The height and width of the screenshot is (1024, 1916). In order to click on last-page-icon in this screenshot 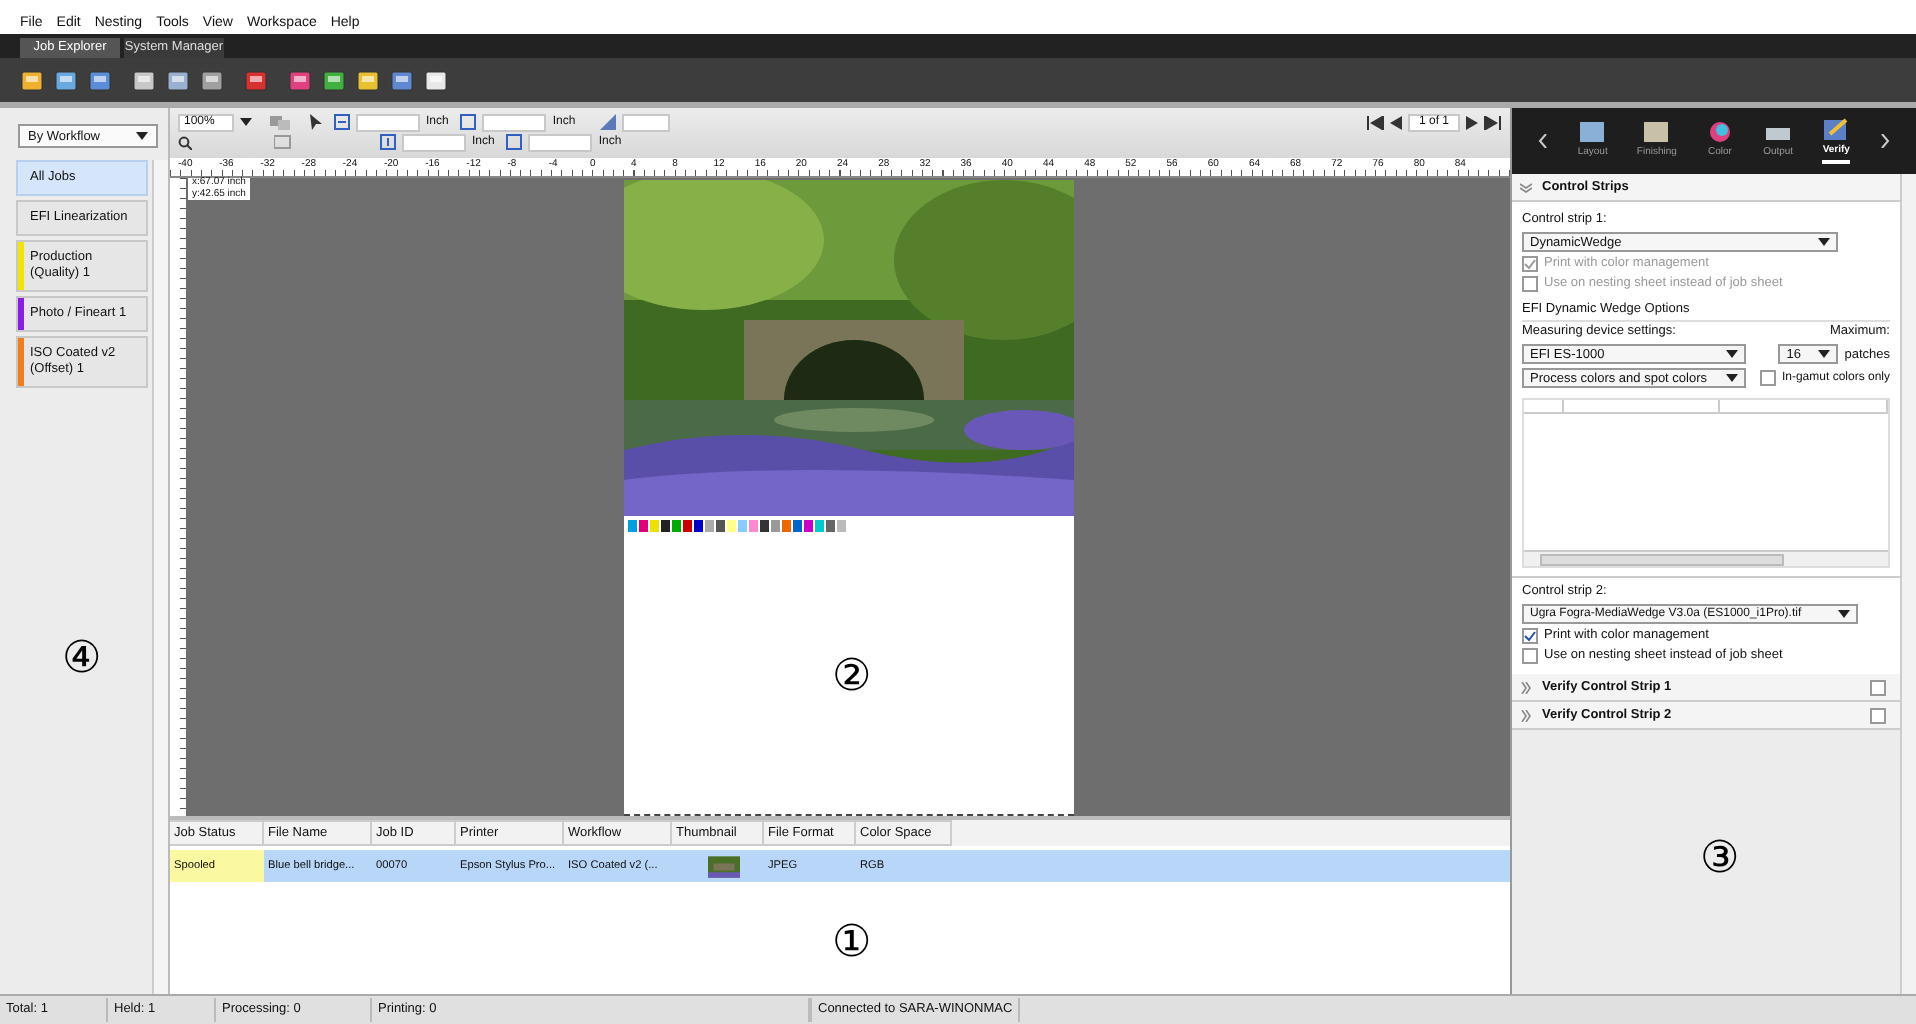, I will do `click(1493, 122)`.